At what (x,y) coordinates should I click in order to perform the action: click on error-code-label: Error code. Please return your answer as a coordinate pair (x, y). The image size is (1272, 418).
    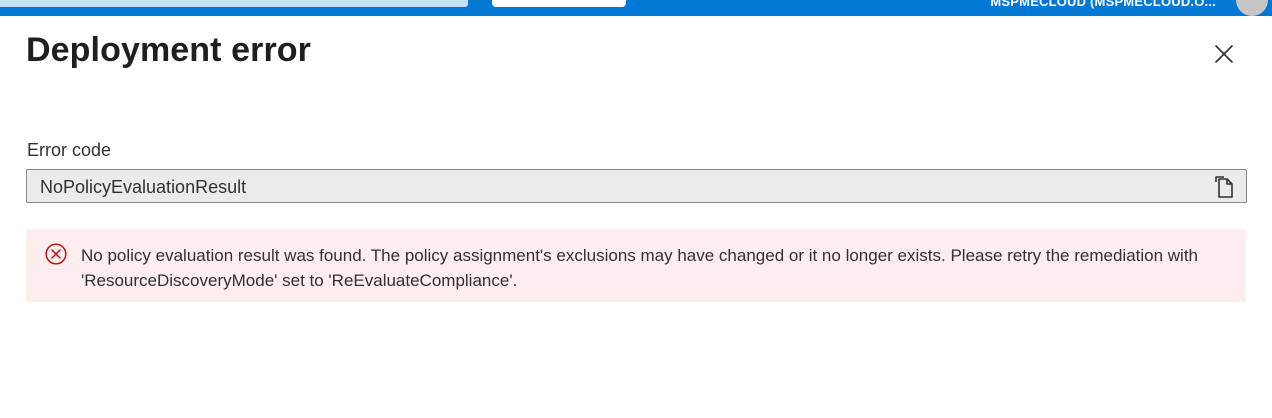
    Looking at the image, I should click on (69, 150).